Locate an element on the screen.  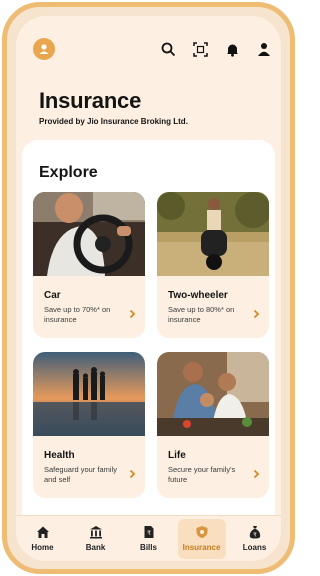
card-health: Health Safeguard your family and self is located at coordinates (89, 425).